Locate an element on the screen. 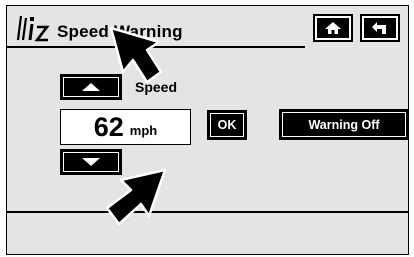  back-button-face is located at coordinates (380, 28).